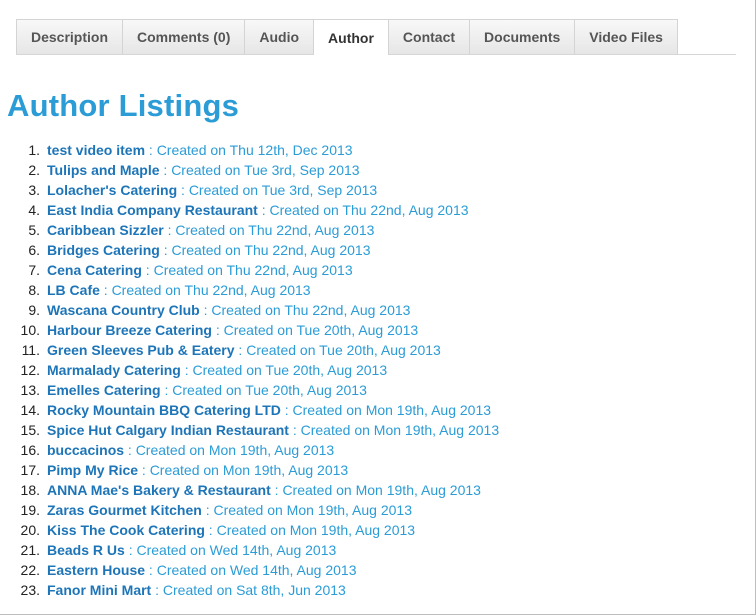  Describe the element at coordinates (34, 230) in the screenshot. I see `list-item-number: 5.` at that location.